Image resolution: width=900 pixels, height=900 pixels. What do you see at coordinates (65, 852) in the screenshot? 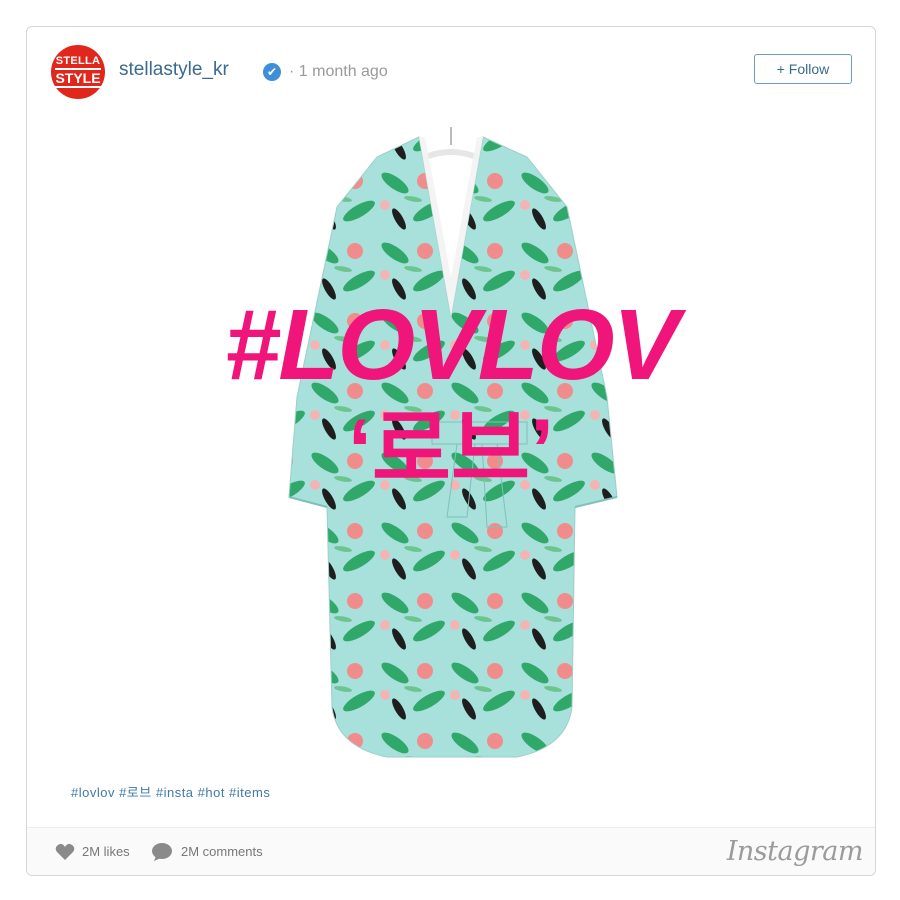
I see `heart-icon` at bounding box center [65, 852].